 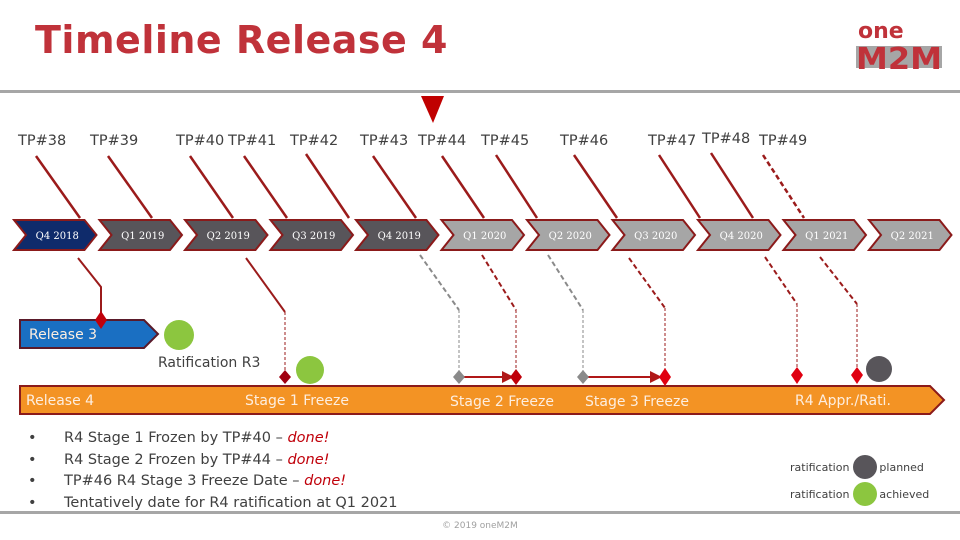 What do you see at coordinates (565, 282) in the screenshot?
I see `connector-stage3-planned` at bounding box center [565, 282].